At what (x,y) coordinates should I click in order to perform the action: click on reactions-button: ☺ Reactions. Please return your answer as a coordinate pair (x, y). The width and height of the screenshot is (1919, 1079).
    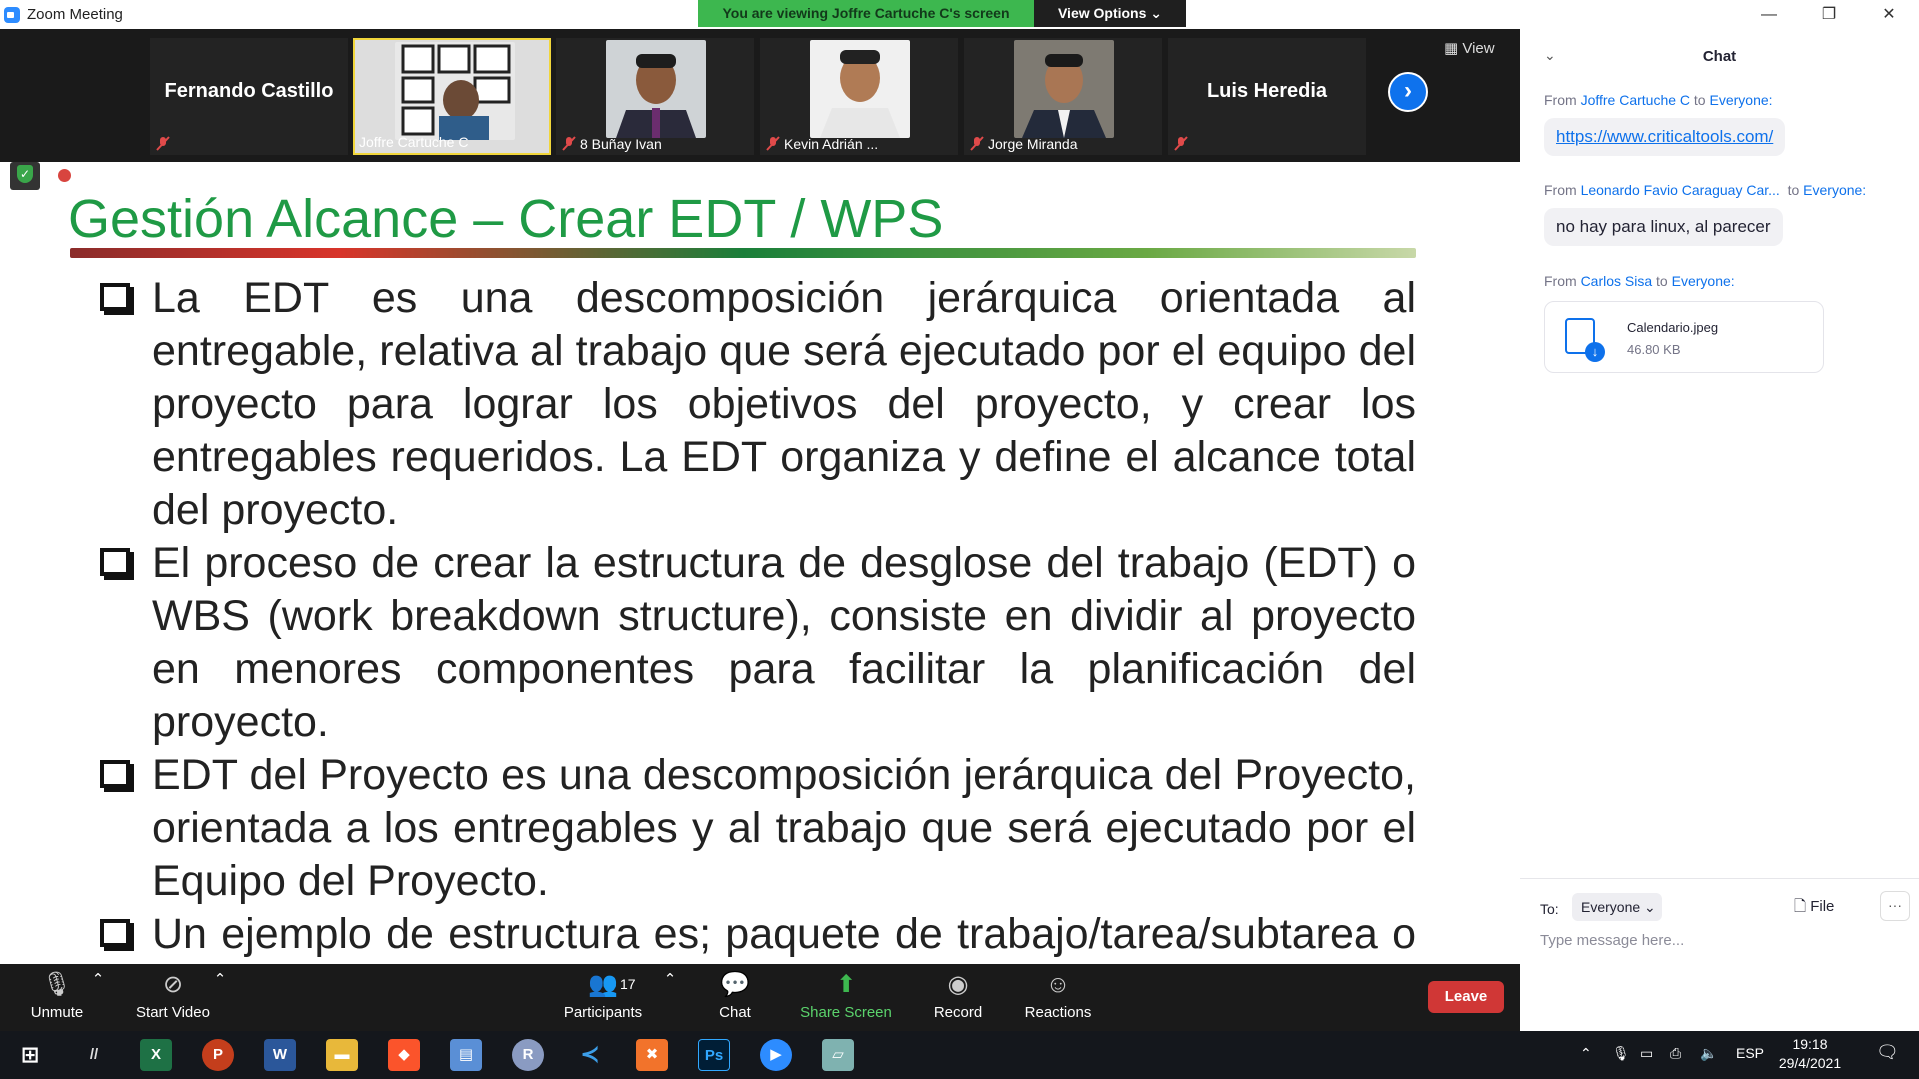
    Looking at the image, I should click on (1058, 995).